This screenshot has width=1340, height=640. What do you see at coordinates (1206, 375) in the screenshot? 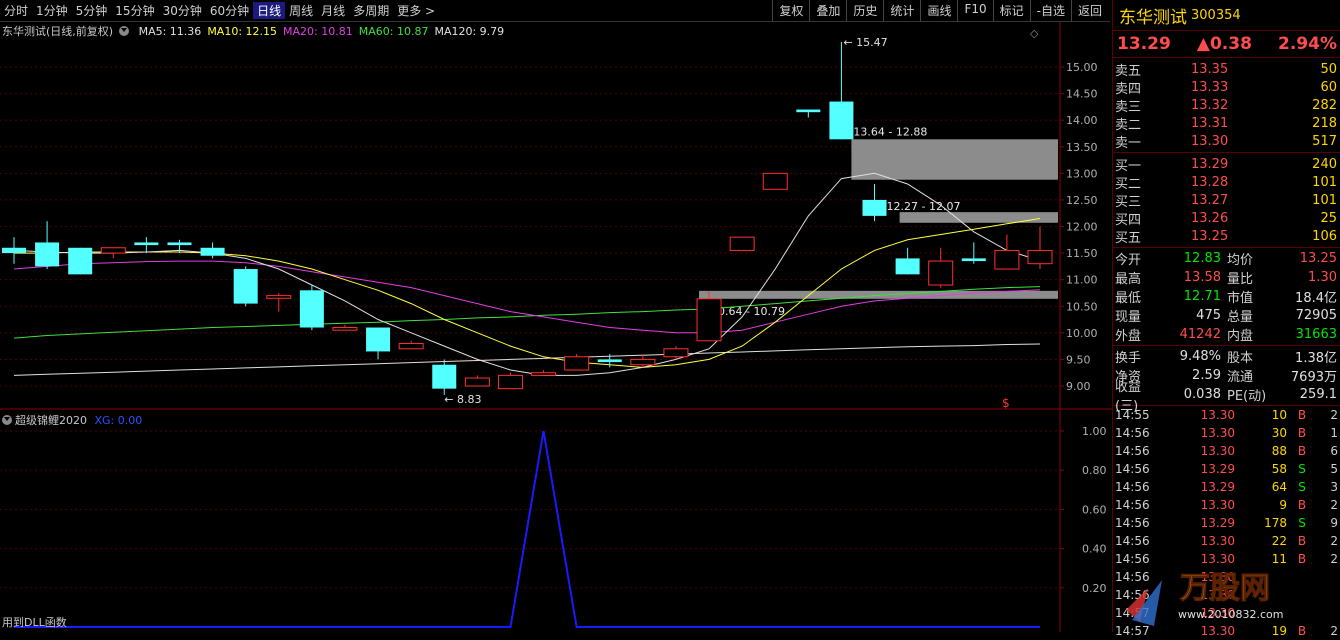
I see `stat-value: 2.59` at bounding box center [1206, 375].